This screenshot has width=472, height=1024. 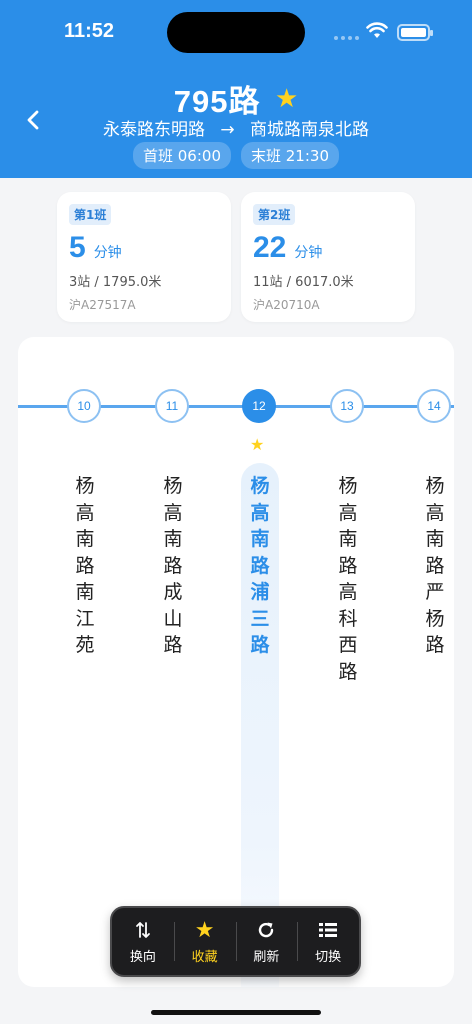 I want to click on favorite-label: 收藏, so click(x=204, y=957).